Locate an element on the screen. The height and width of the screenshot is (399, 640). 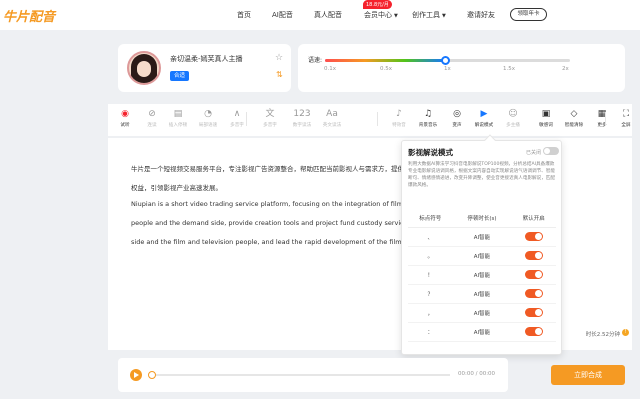
toolbar-item-label: 英文读法 is located at coordinates (332, 125).